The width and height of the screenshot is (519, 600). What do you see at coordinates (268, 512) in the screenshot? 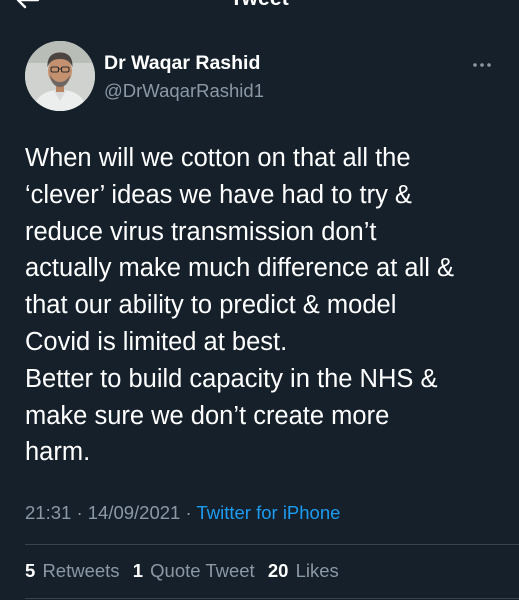
I see `tweet-source-link: Twitter for iPhone` at bounding box center [268, 512].